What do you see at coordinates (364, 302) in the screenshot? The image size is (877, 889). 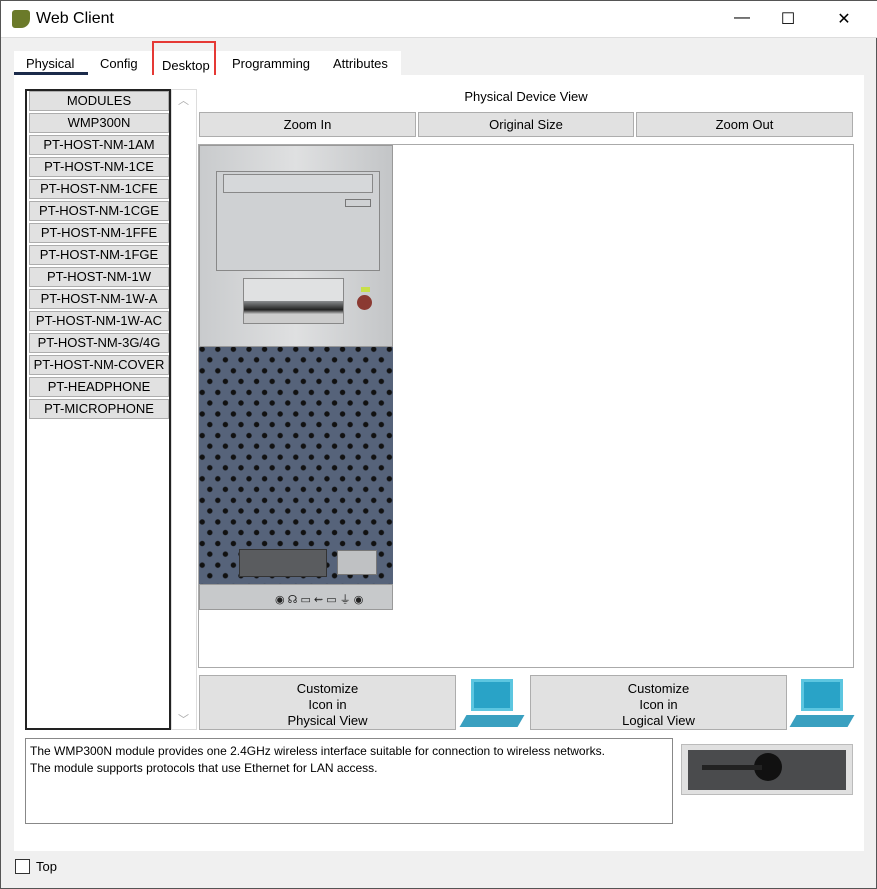 I see `power-button` at bounding box center [364, 302].